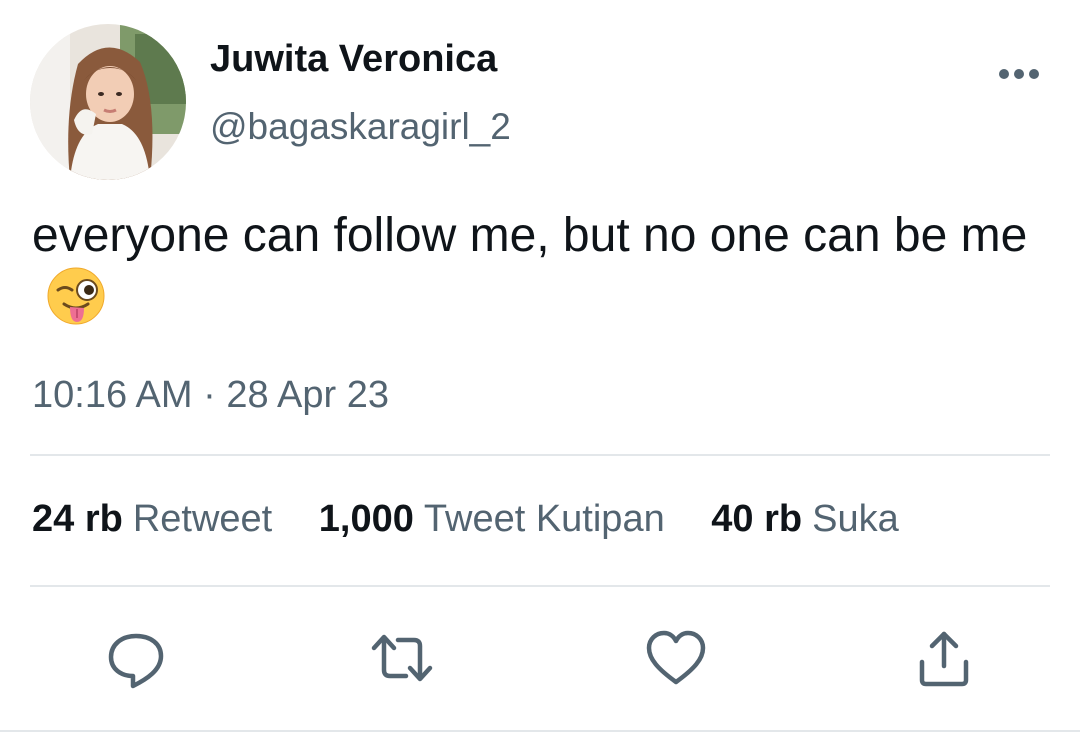 This screenshot has height=750, width=1080. I want to click on more-dots-icon, so click(1019, 74).